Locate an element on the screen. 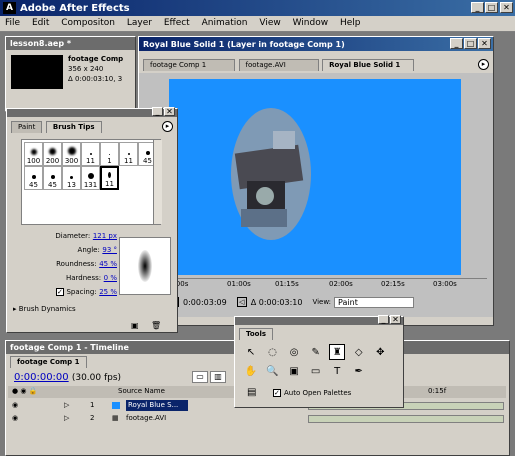  brush-preview is located at coordinates (145, 266).